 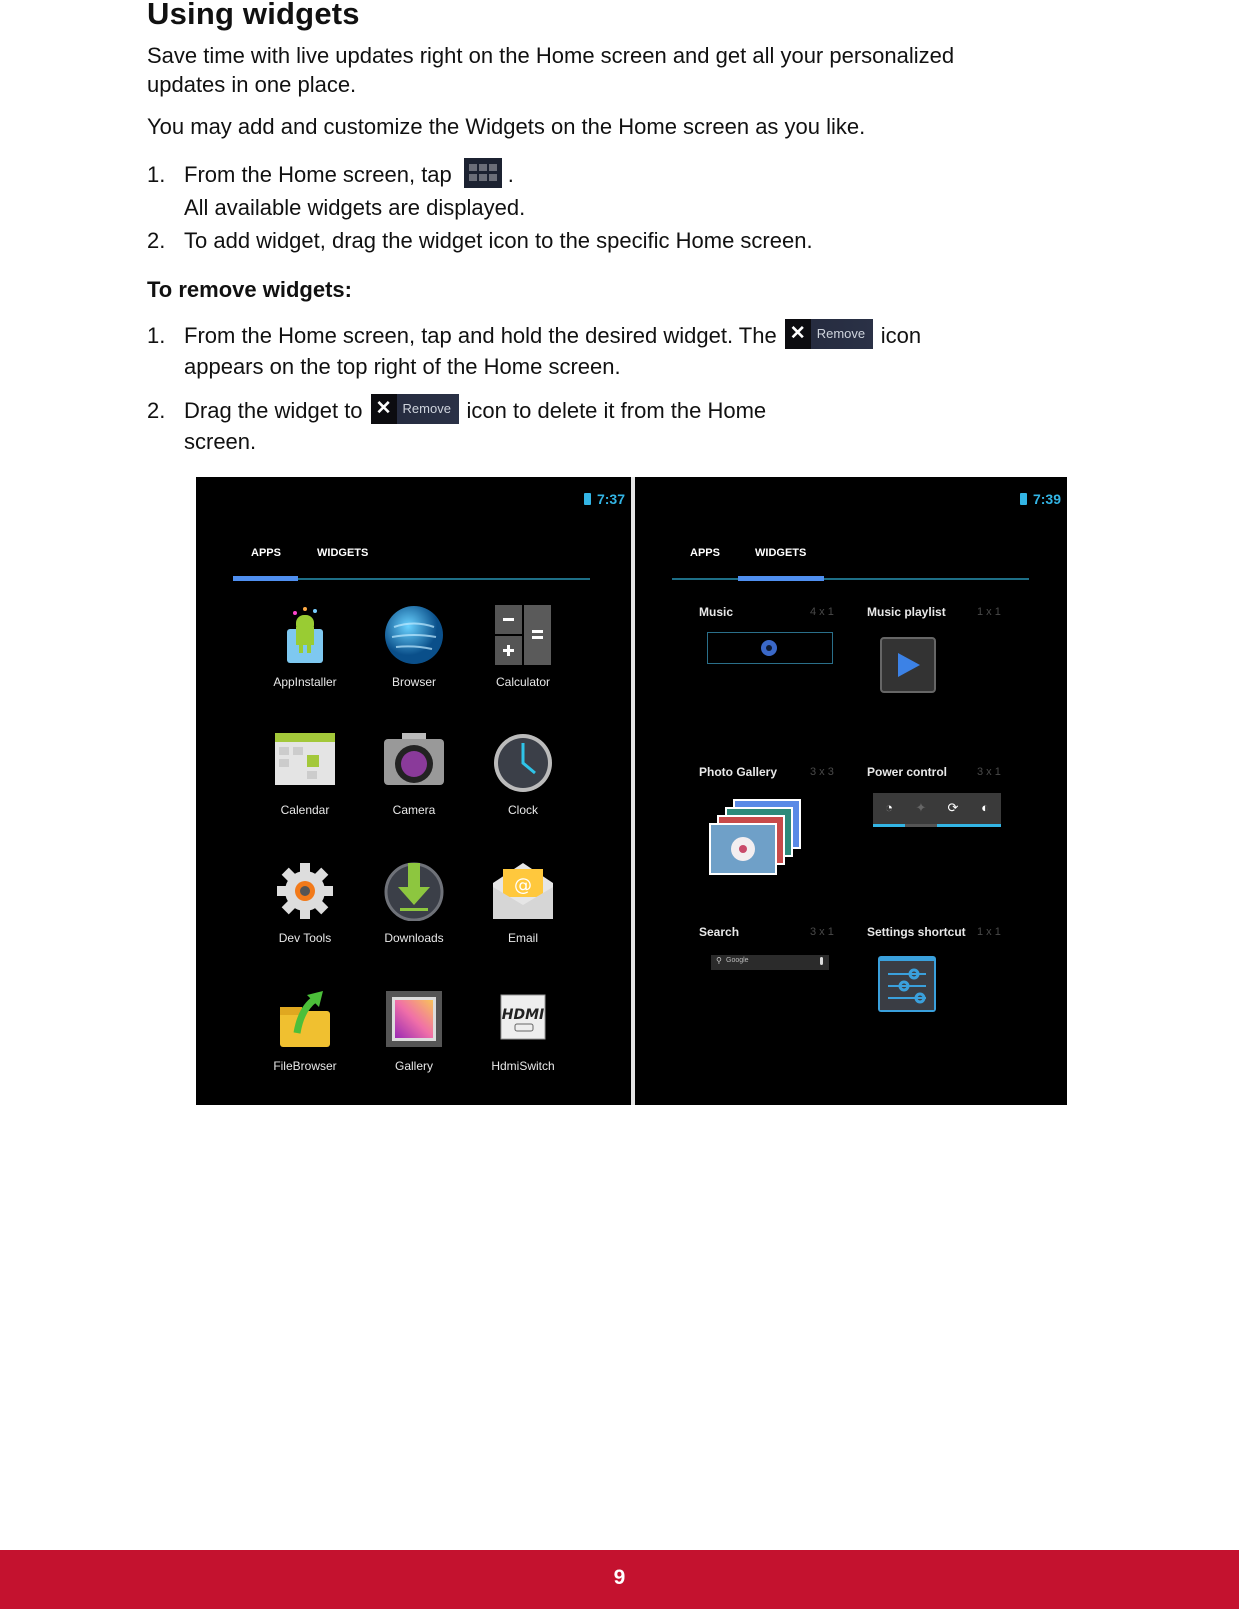 I want to click on app-hdmiswitch: HDMI HdmiSwitch, so click(x=523, y=1031).